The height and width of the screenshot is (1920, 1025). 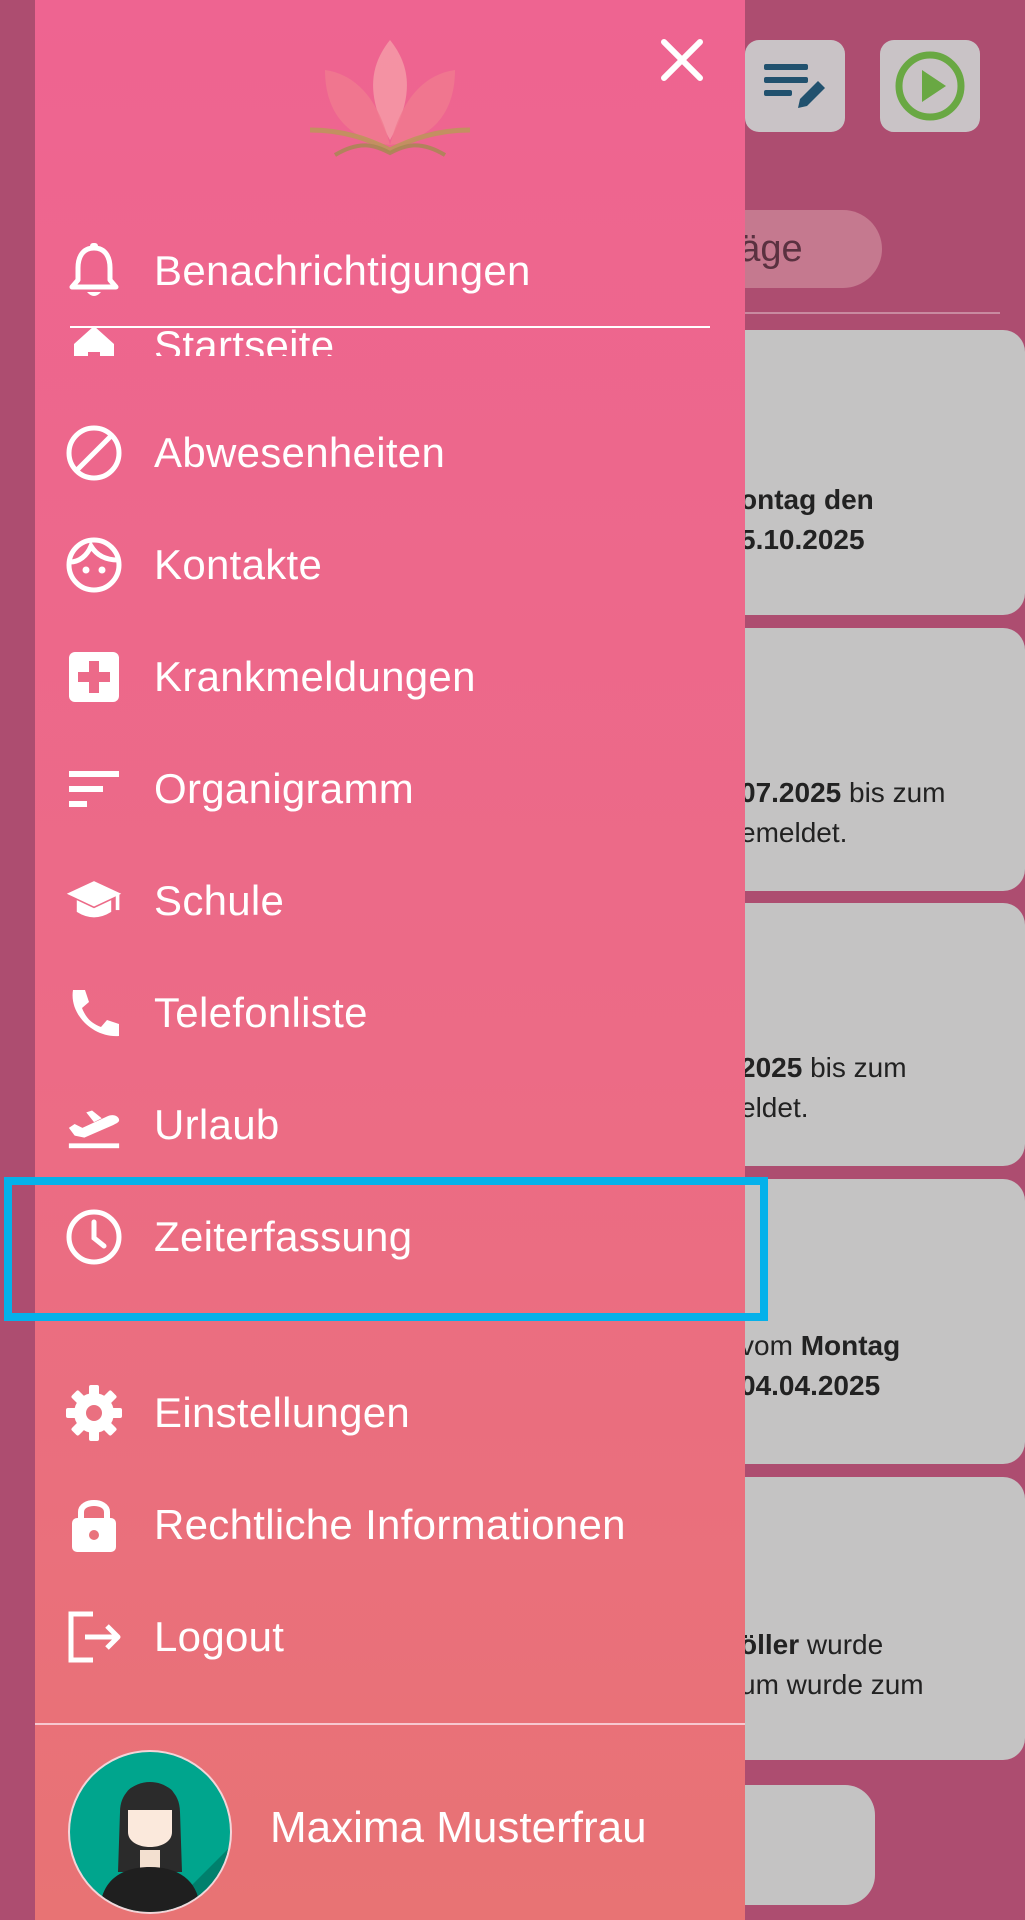 I want to click on card-text-bold: 04.04.2025, so click(x=810, y=1385).